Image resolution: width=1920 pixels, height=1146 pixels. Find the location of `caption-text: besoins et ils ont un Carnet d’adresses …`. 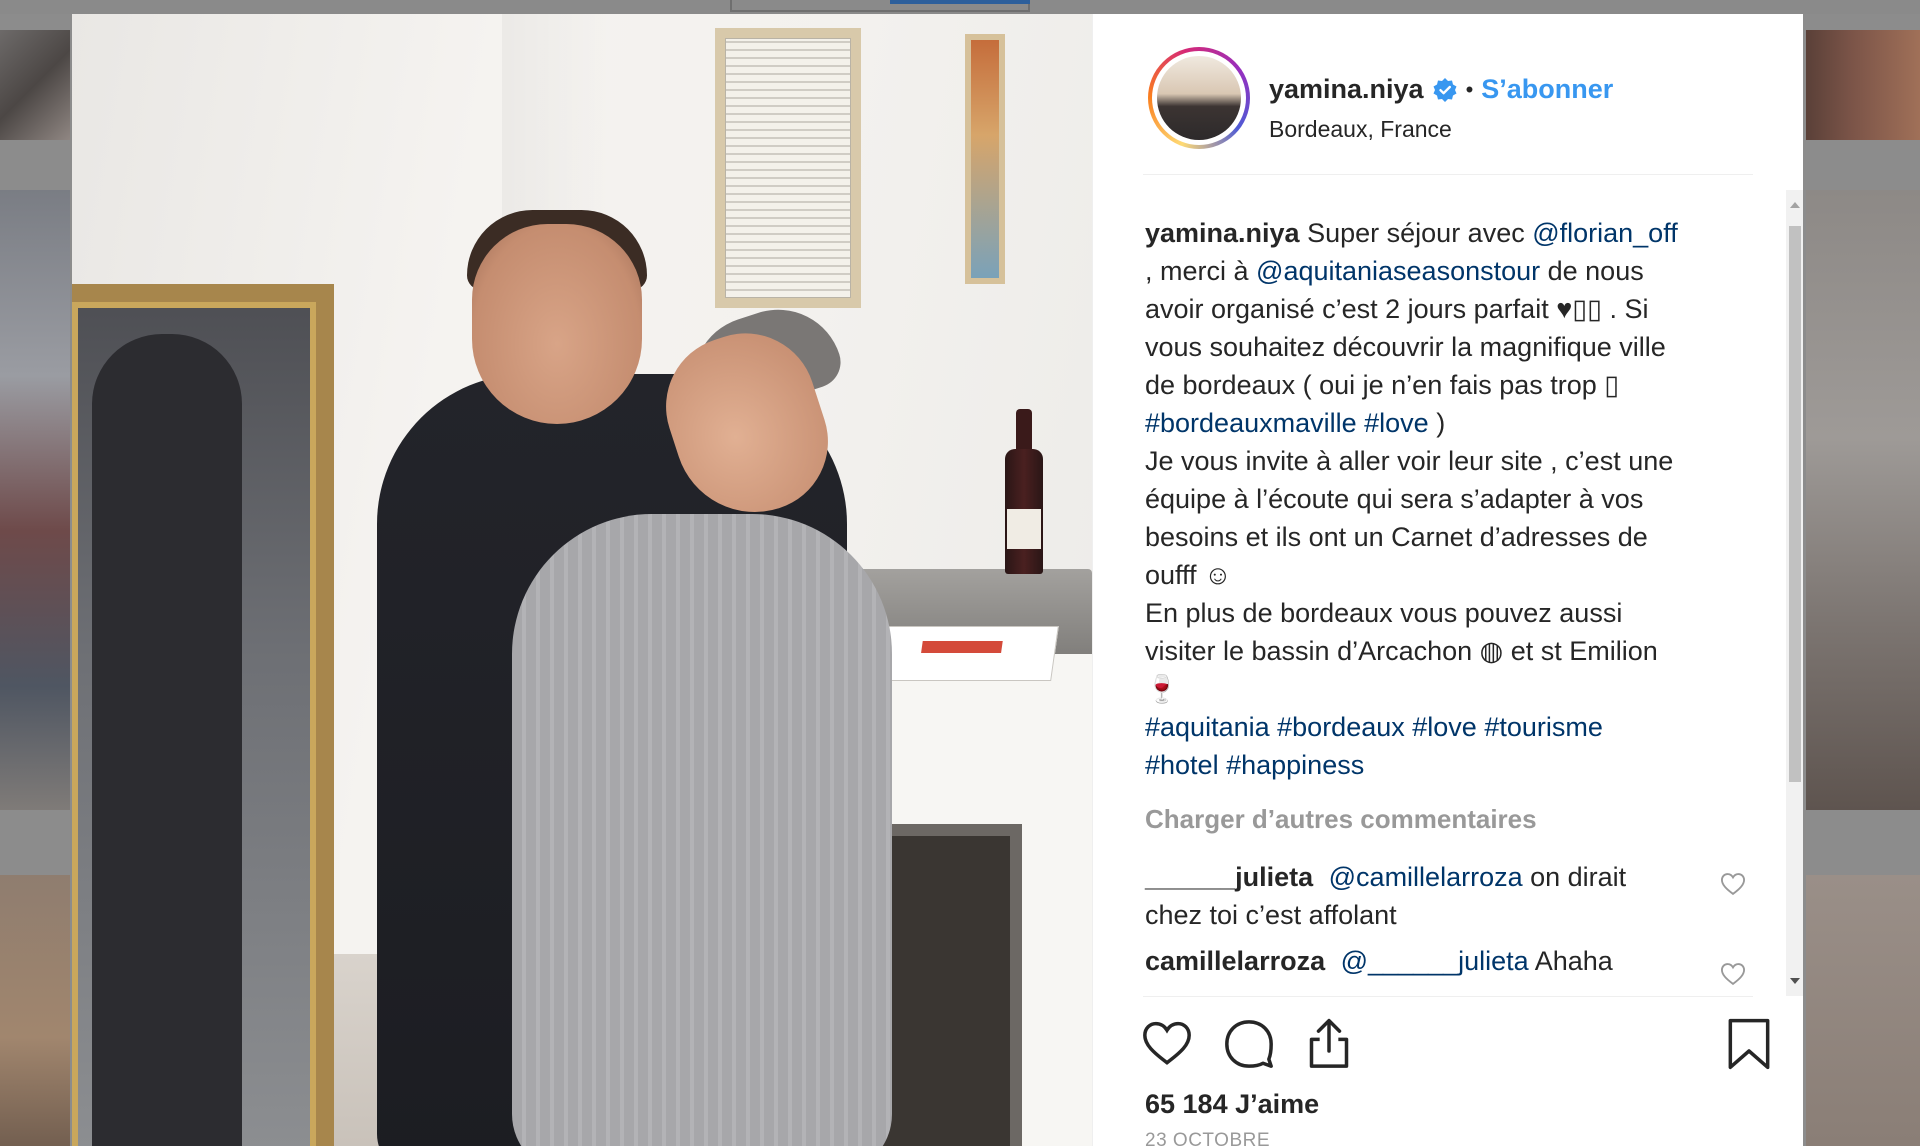

caption-text: besoins et ils ont un Carnet d’adresses … is located at coordinates (1396, 537).